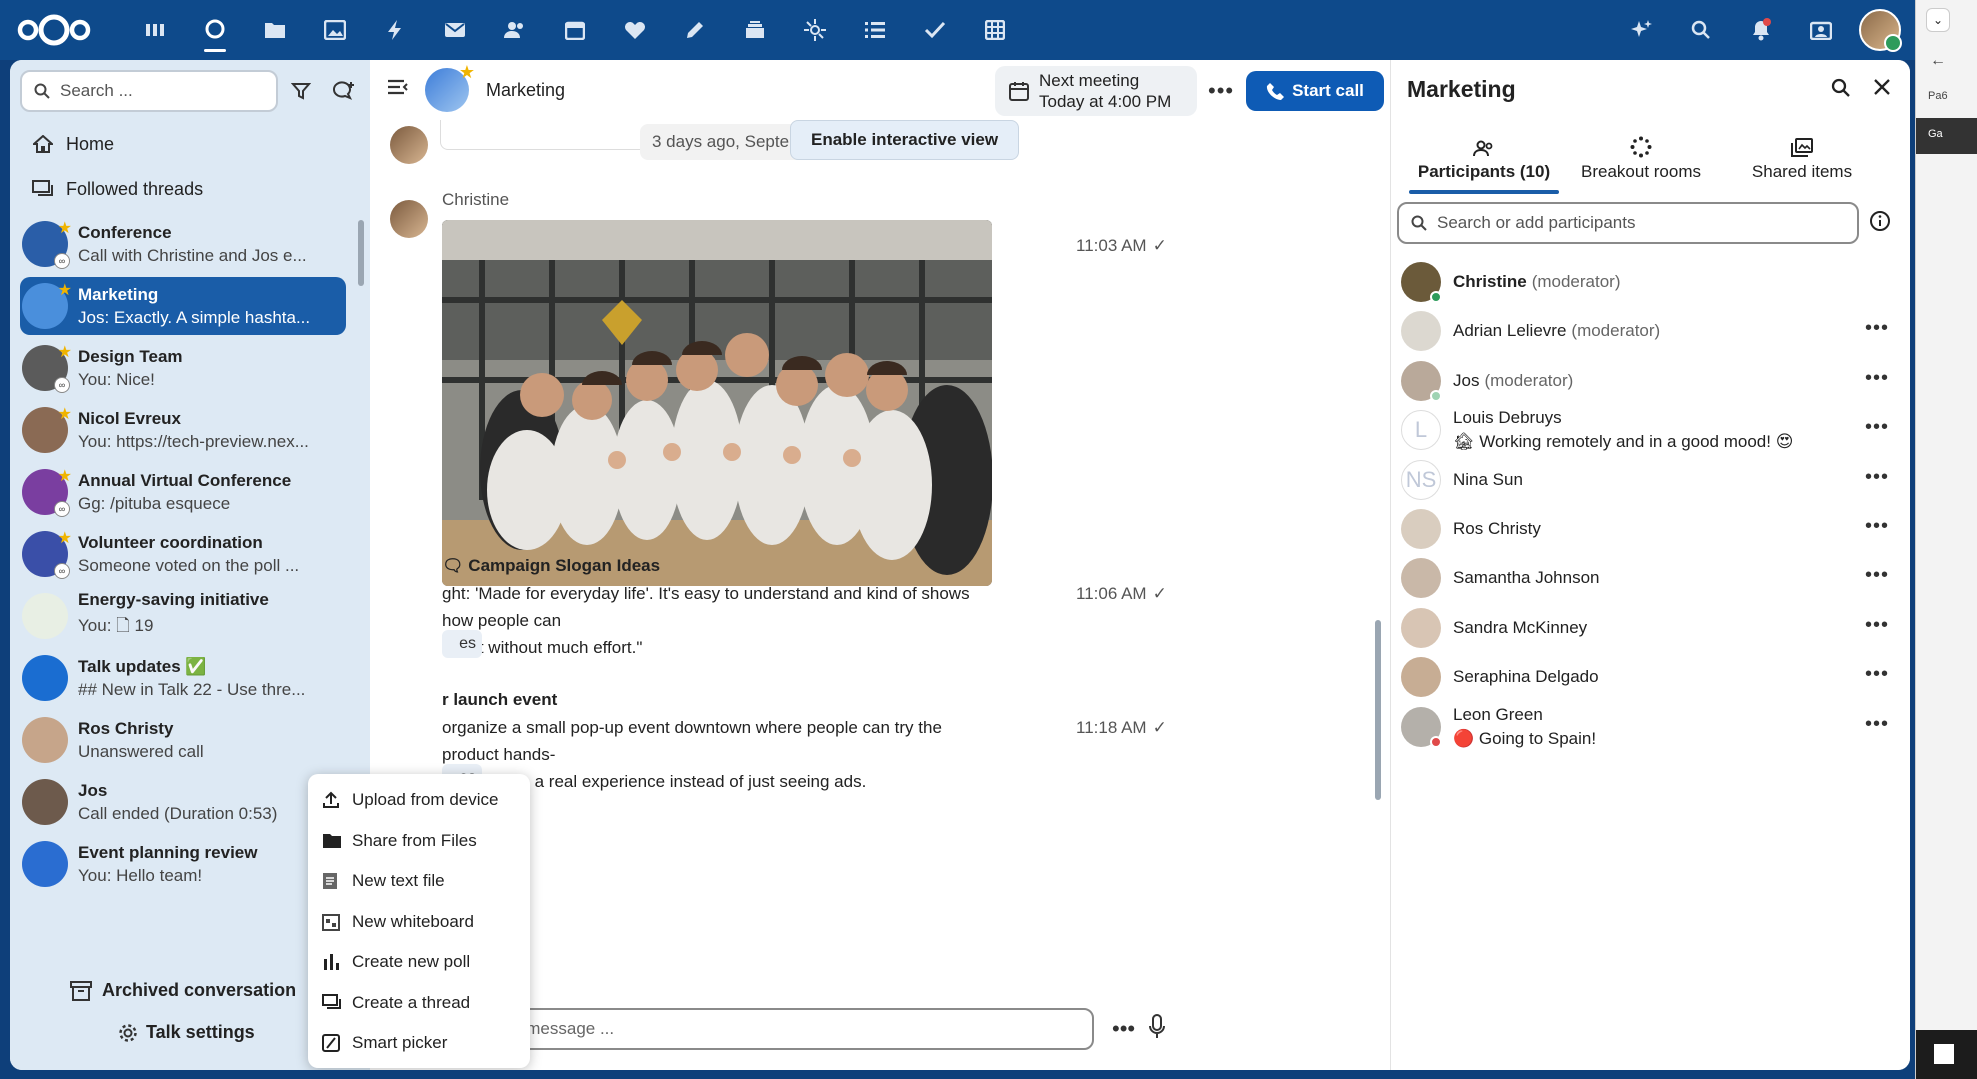 Image resolution: width=1977 pixels, height=1079 pixels. I want to click on folder-icon, so click(337, 841).